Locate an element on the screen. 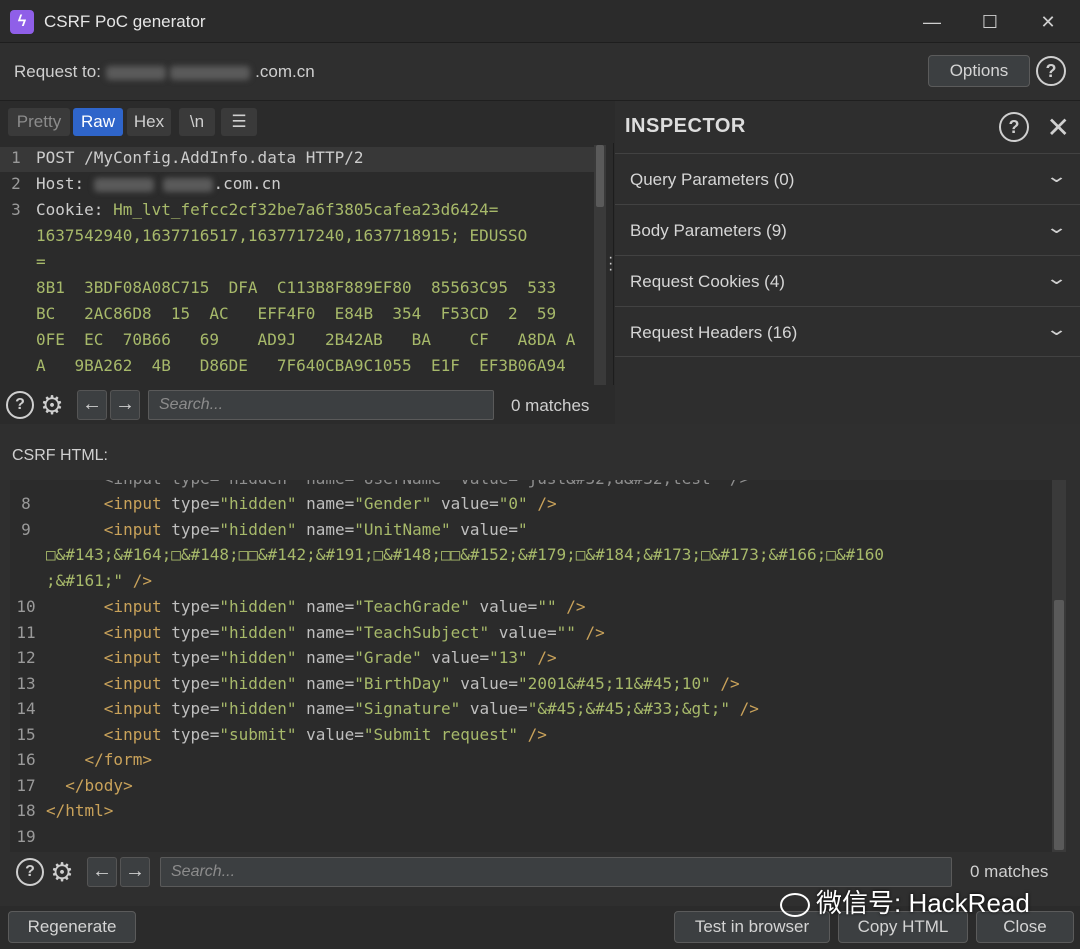  vertical-splitter-handle: · · · is located at coordinates (611, 264).